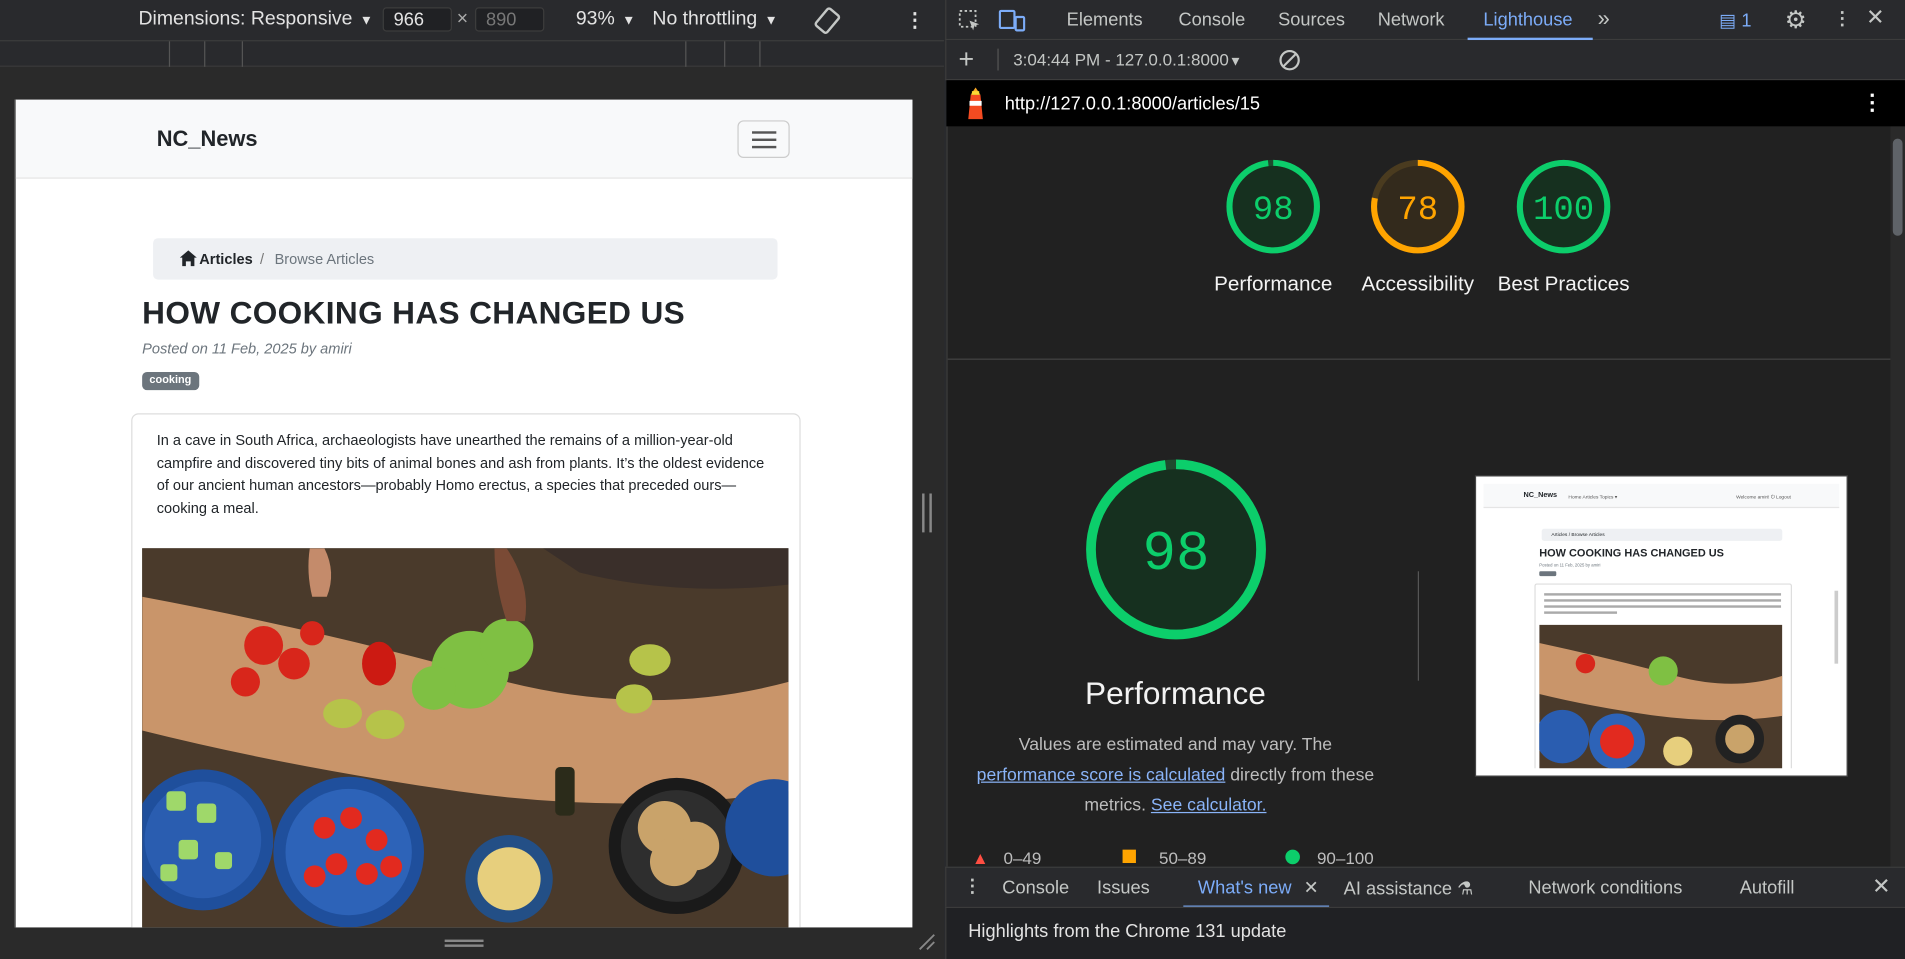  What do you see at coordinates (1563, 211) in the screenshot?
I see `gauge-score: 100` at bounding box center [1563, 211].